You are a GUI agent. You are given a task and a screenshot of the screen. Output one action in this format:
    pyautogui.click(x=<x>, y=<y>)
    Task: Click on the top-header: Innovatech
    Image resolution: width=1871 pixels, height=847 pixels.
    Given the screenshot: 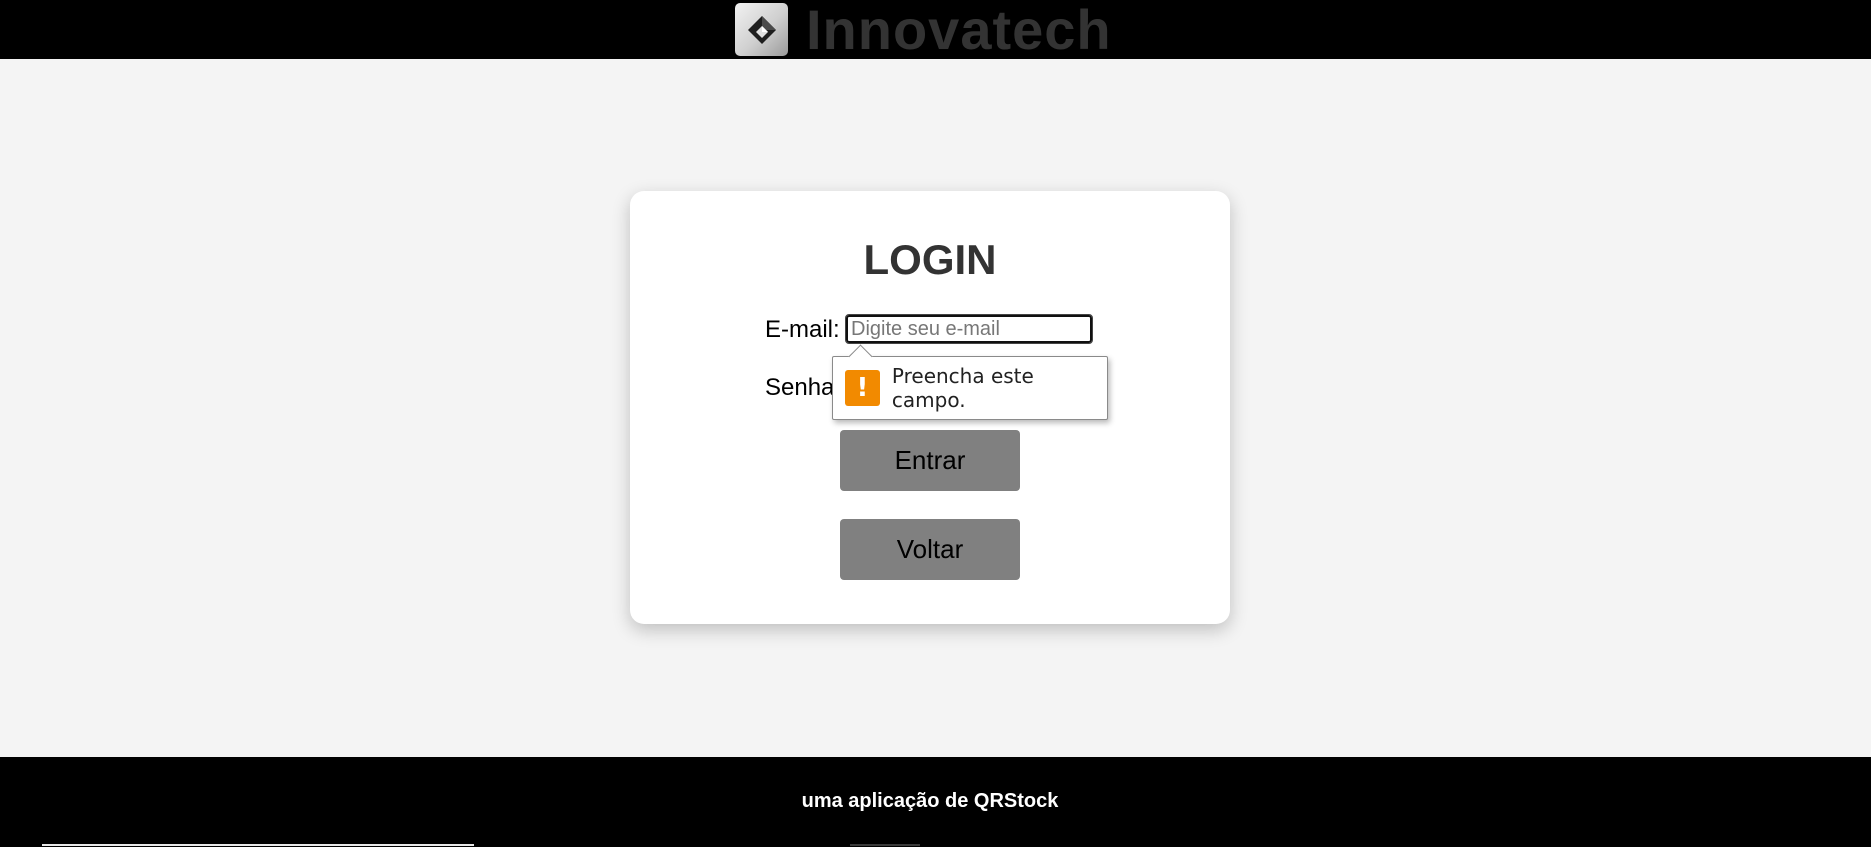 What is the action you would take?
    pyautogui.click(x=935, y=29)
    